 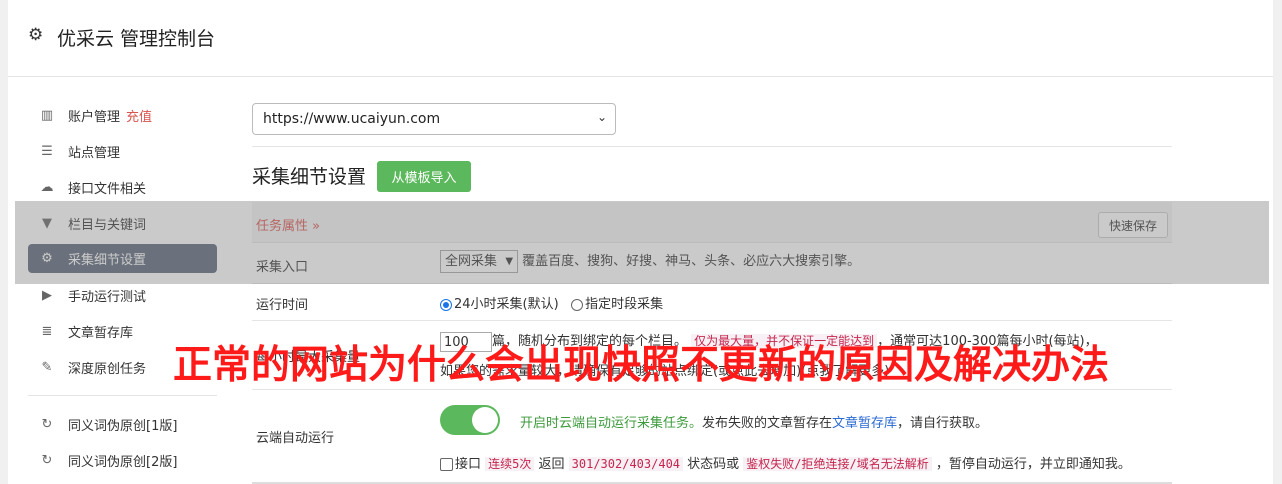 What do you see at coordinates (551, 464) in the screenshot?
I see `chk-text-2: 返回` at bounding box center [551, 464].